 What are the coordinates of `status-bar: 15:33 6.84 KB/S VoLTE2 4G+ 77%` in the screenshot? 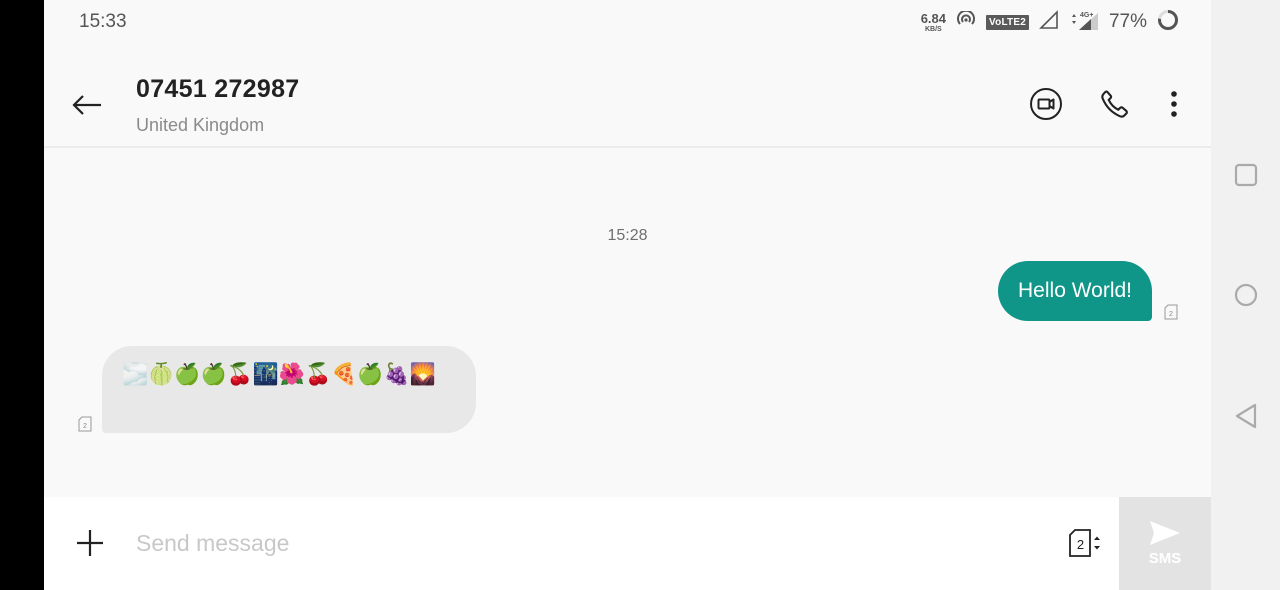 It's located at (627, 22).